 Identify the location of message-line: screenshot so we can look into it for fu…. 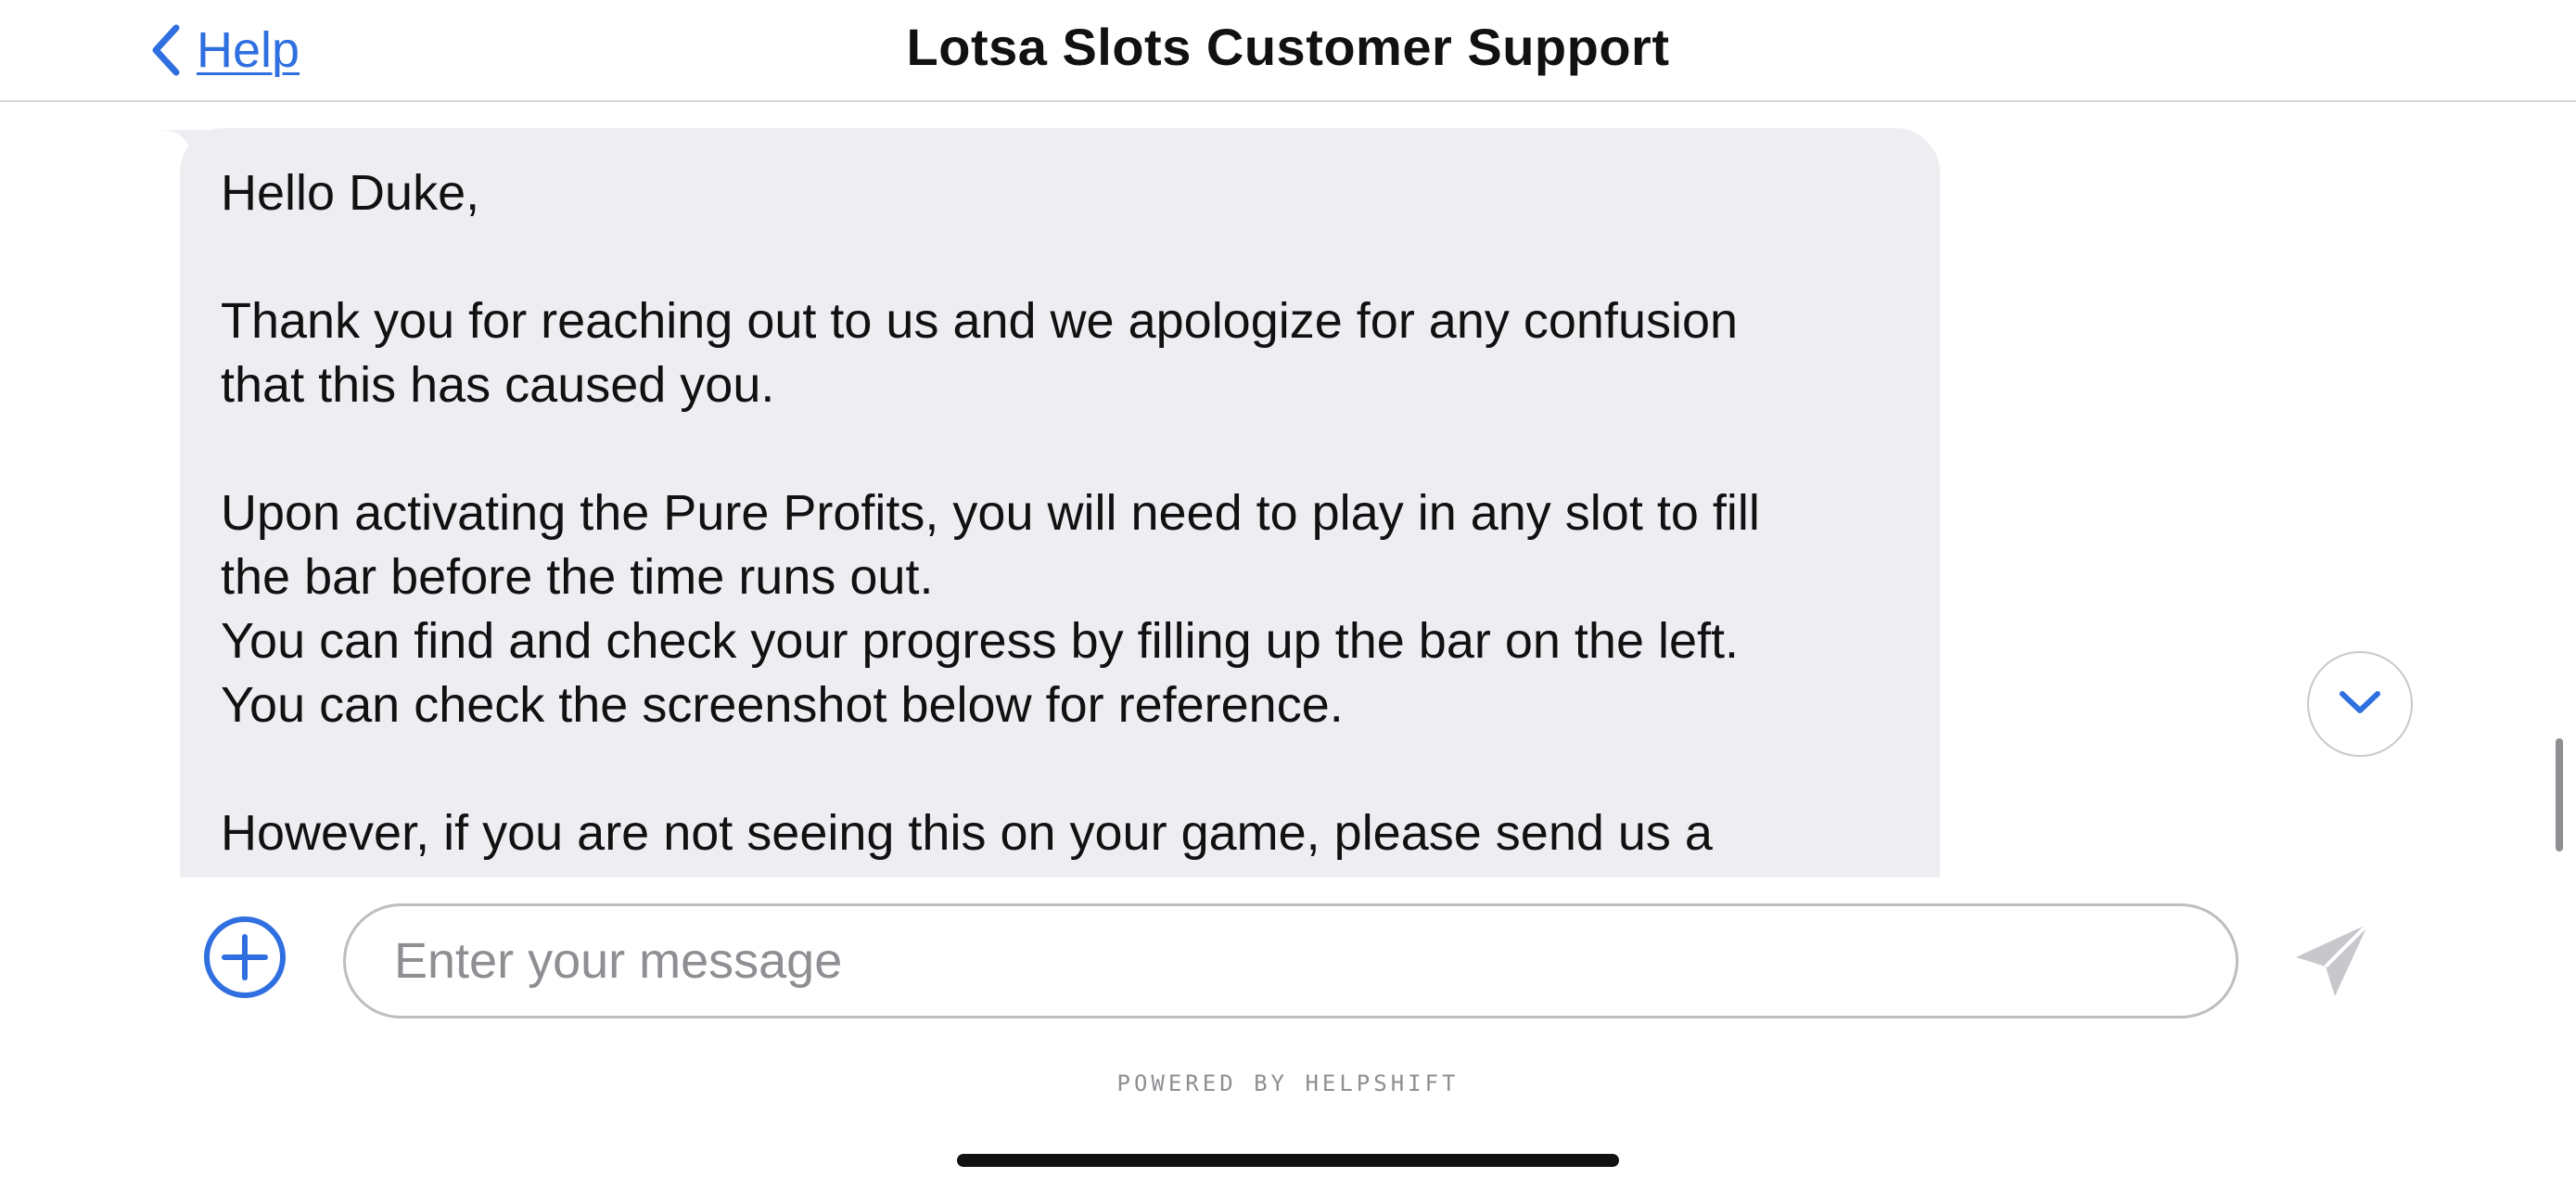
(1060, 871).